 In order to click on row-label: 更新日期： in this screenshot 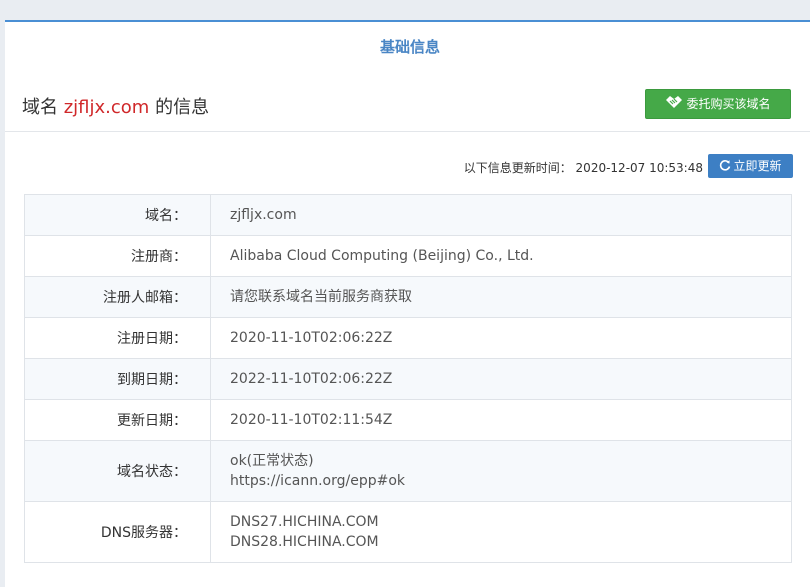, I will do `click(117, 420)`.